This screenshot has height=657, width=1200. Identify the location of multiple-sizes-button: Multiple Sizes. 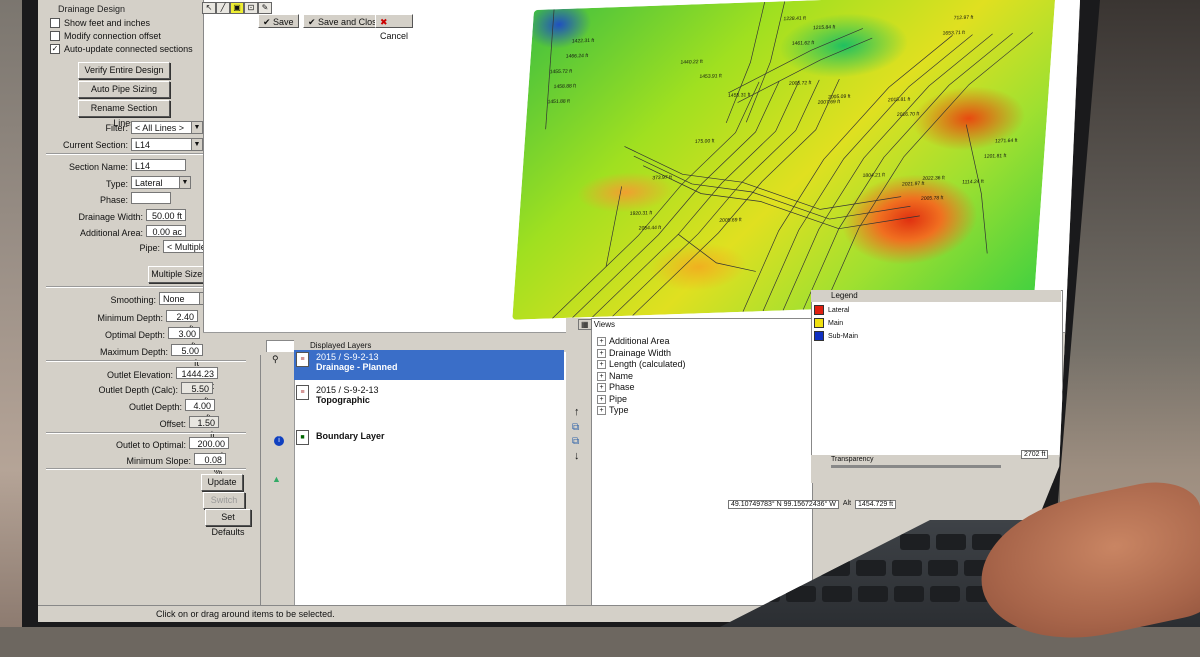
(179, 274).